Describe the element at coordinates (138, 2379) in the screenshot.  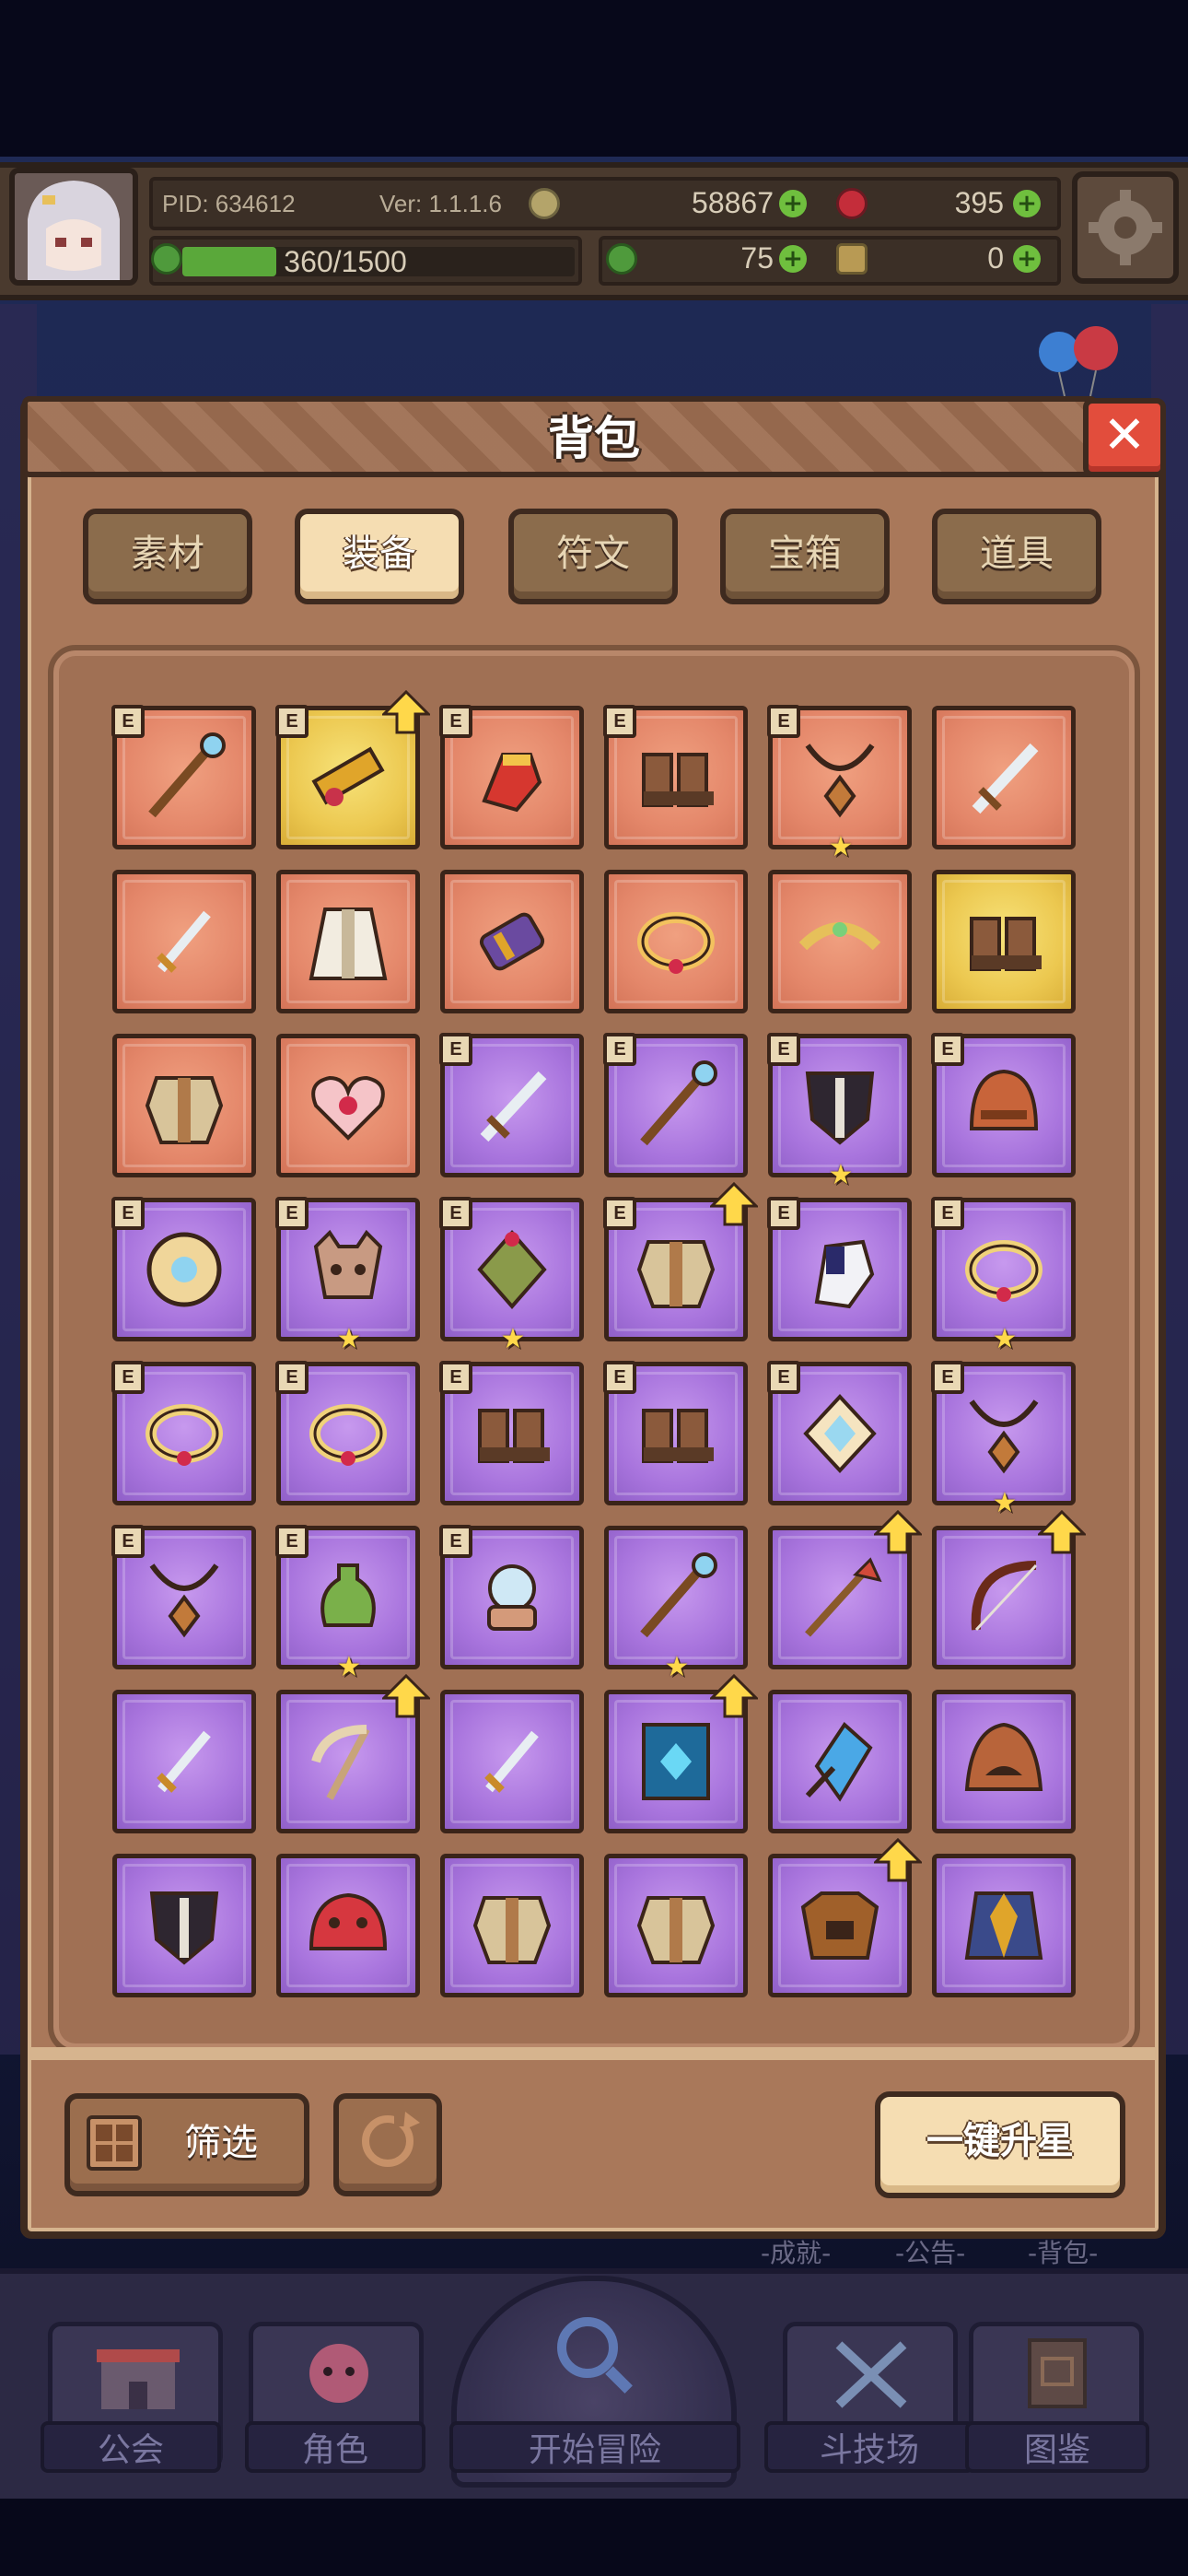
I see `guild-building-icon` at that location.